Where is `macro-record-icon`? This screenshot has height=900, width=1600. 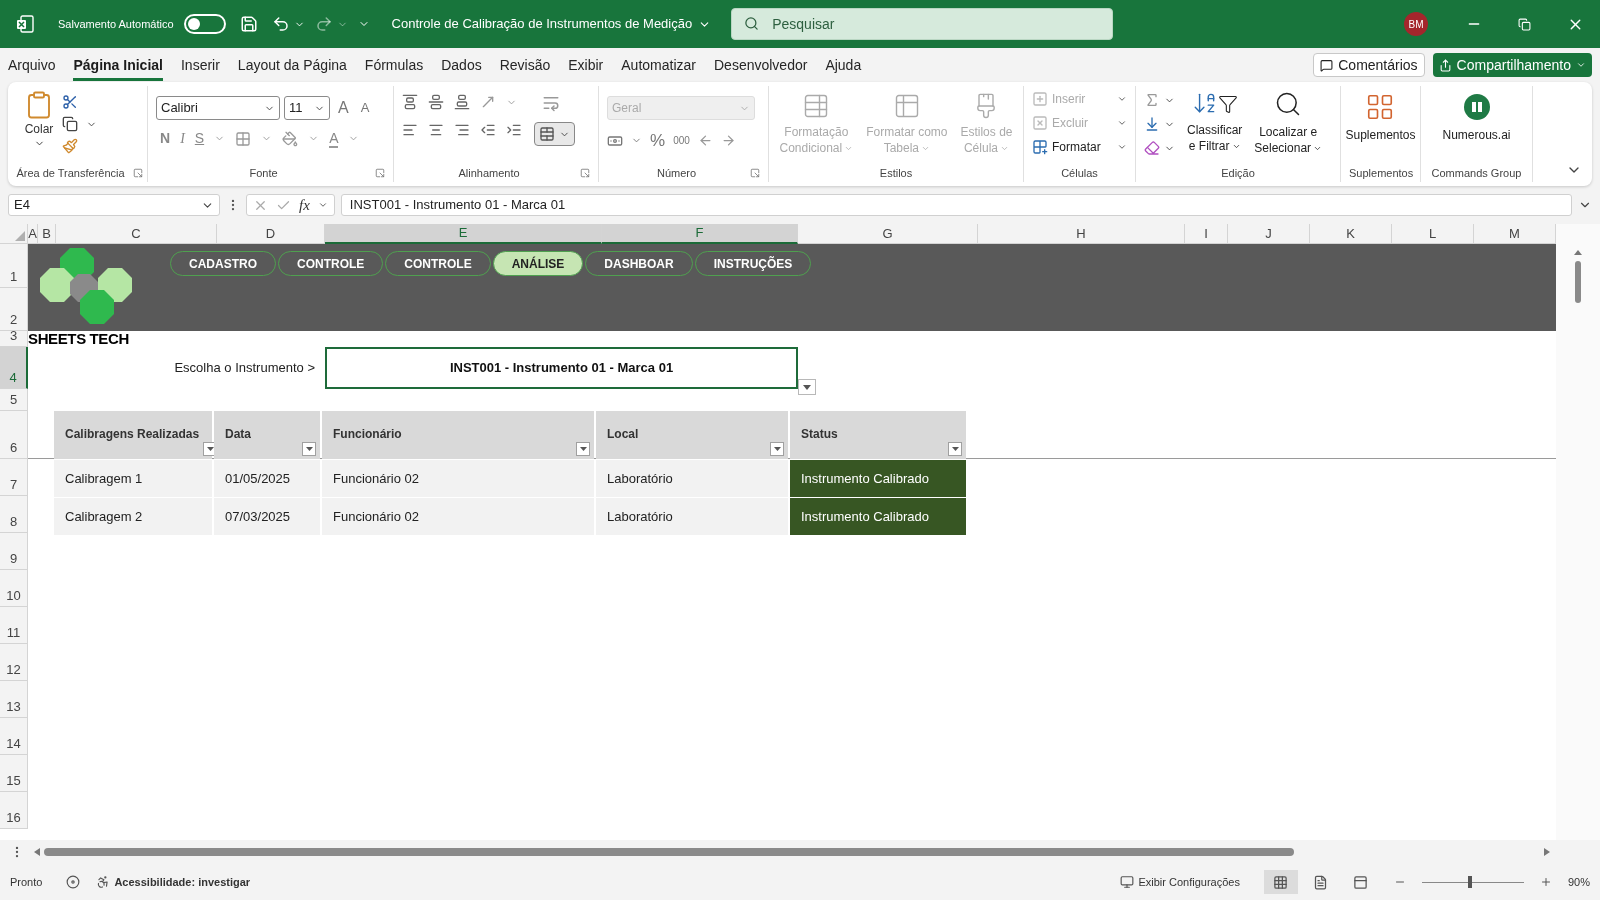 macro-record-icon is located at coordinates (73, 882).